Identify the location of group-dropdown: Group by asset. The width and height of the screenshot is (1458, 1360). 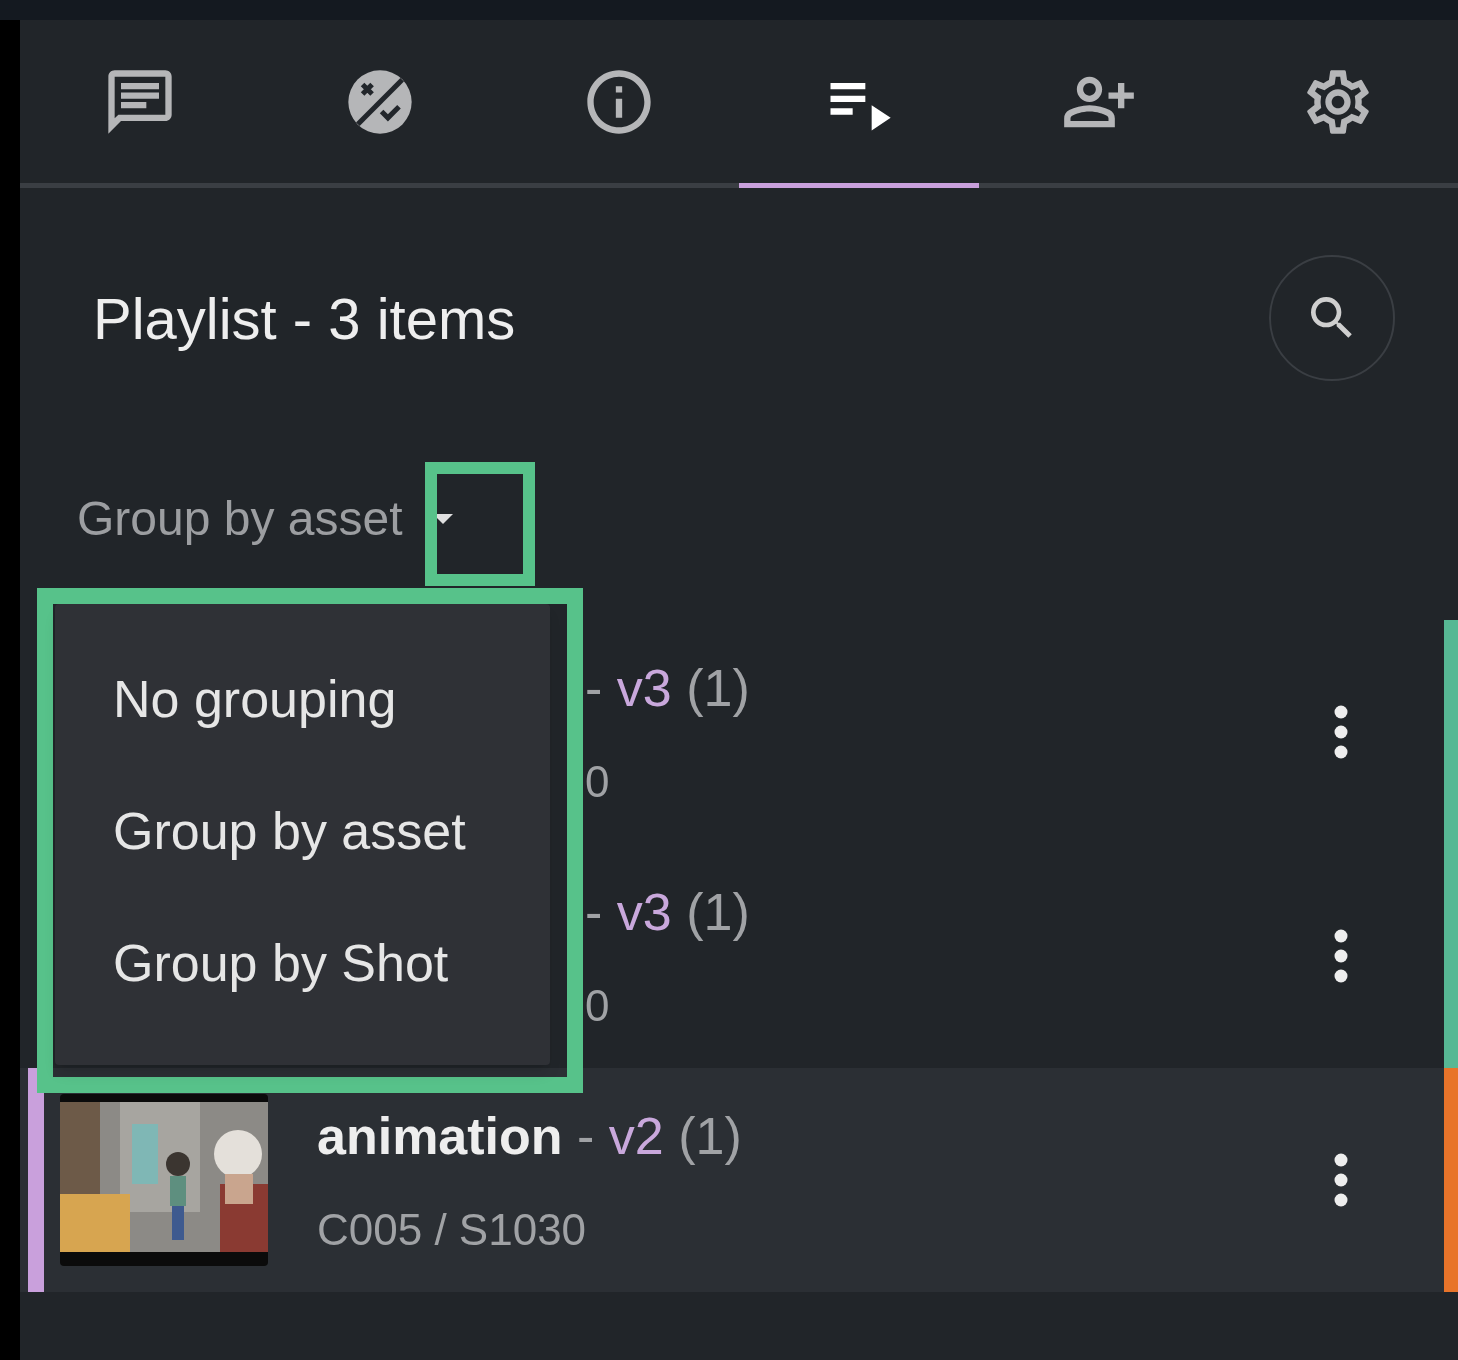
(265, 519).